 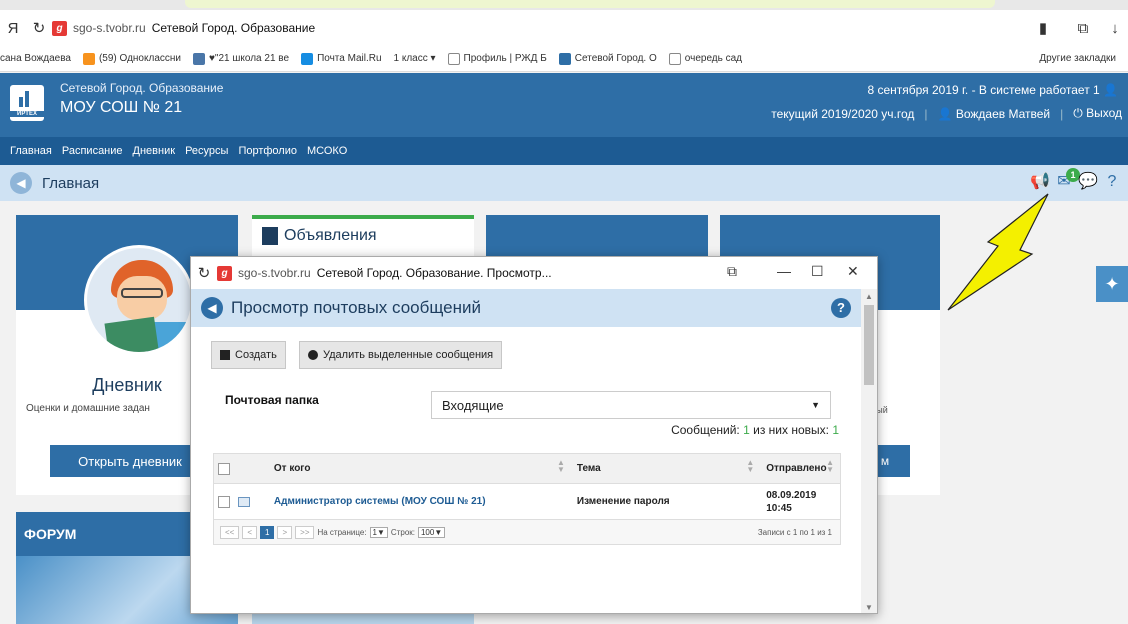 What do you see at coordinates (243, 501) in the screenshot?
I see `envelope-icon` at bounding box center [243, 501].